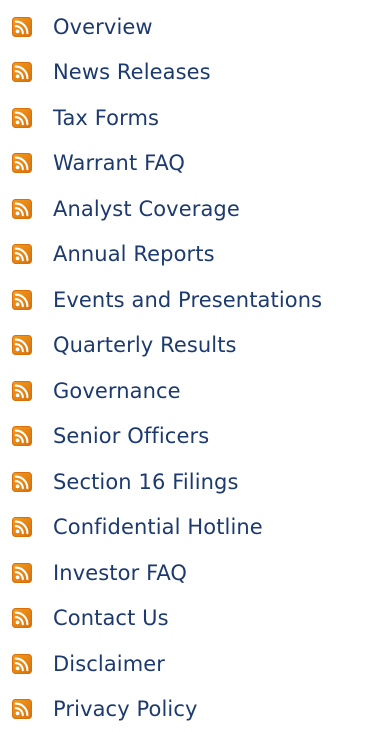 This screenshot has height=732, width=380. I want to click on feed-label: Events and Presentations, so click(187, 300).